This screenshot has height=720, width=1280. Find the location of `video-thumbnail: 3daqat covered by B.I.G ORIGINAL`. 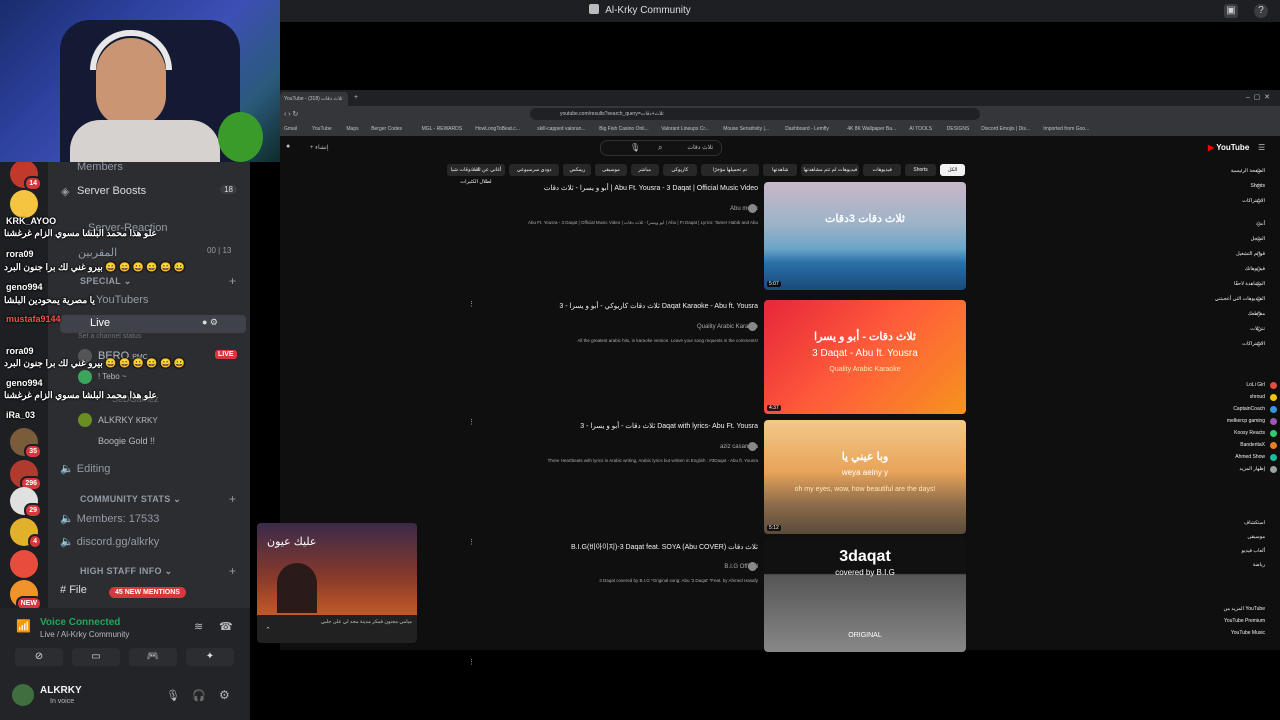

video-thumbnail: 3daqat covered by B.I.G ORIGINAL is located at coordinates (865, 596).